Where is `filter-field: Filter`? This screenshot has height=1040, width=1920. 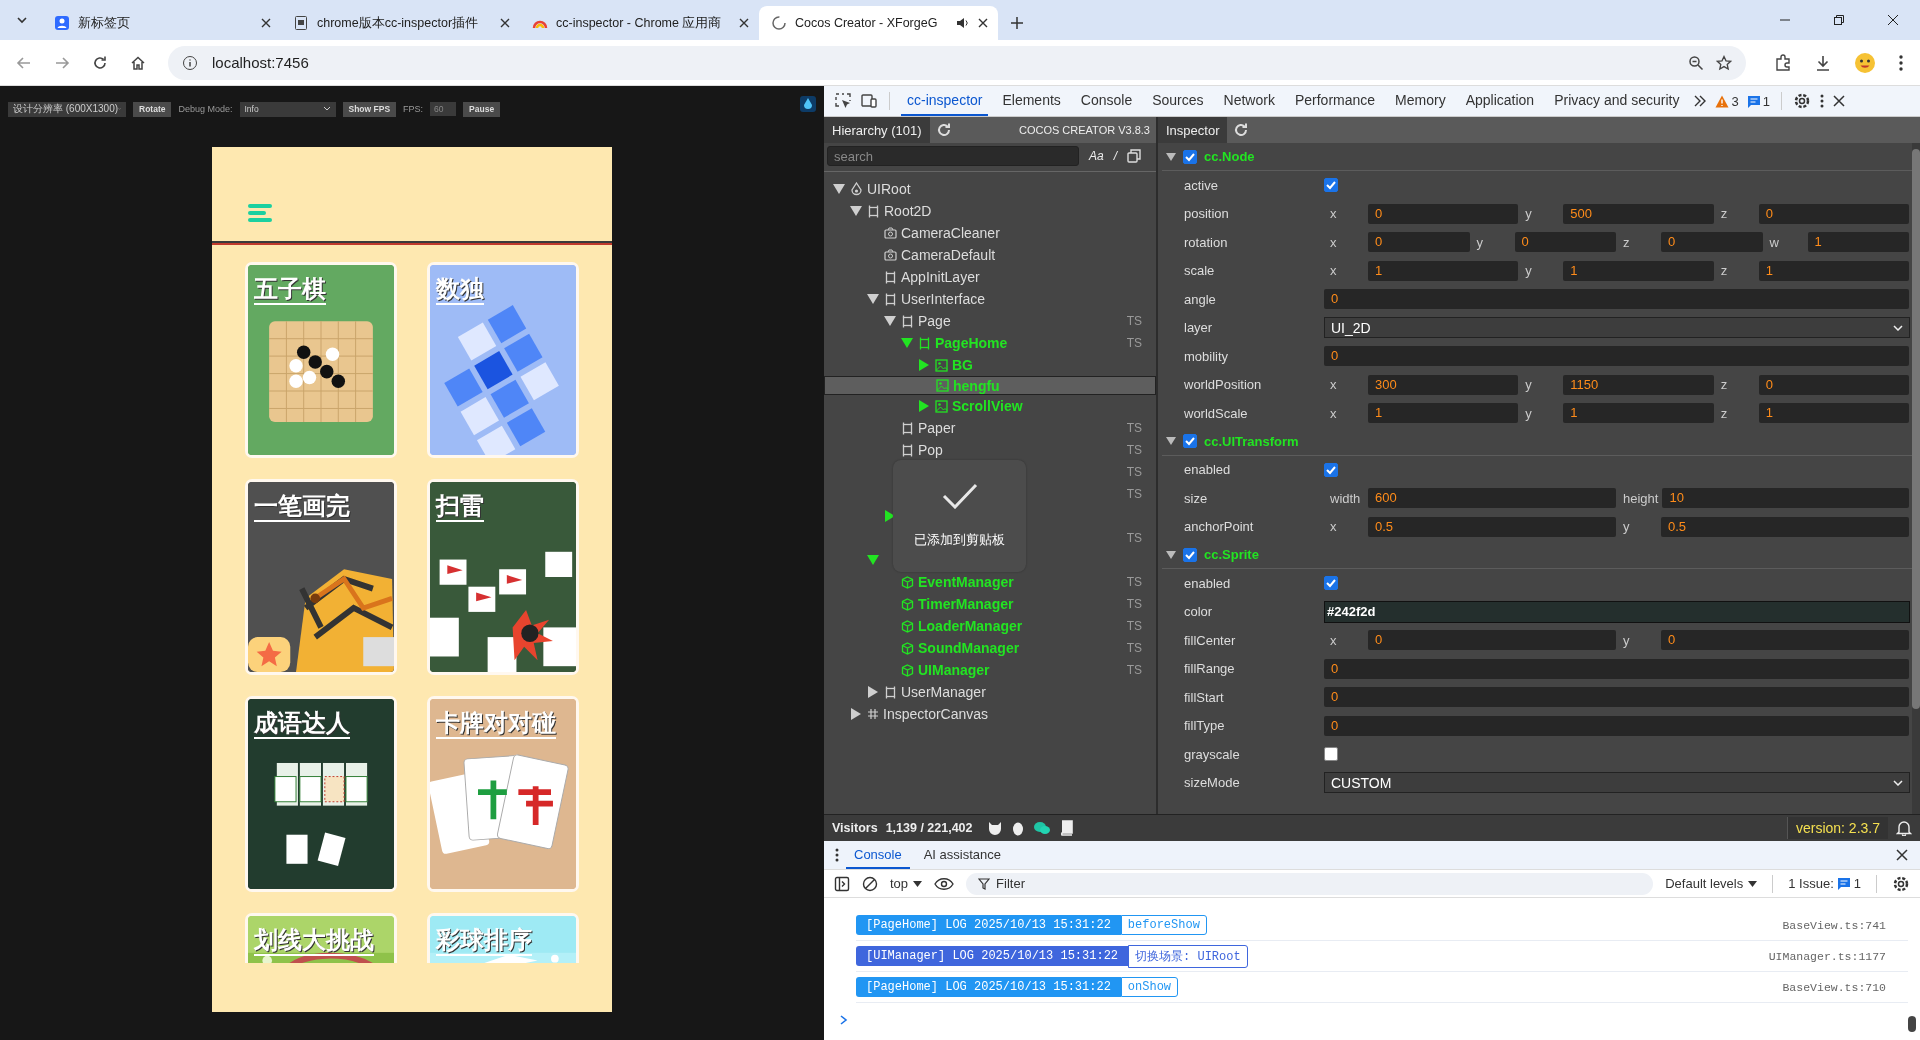 filter-field: Filter is located at coordinates (1310, 883).